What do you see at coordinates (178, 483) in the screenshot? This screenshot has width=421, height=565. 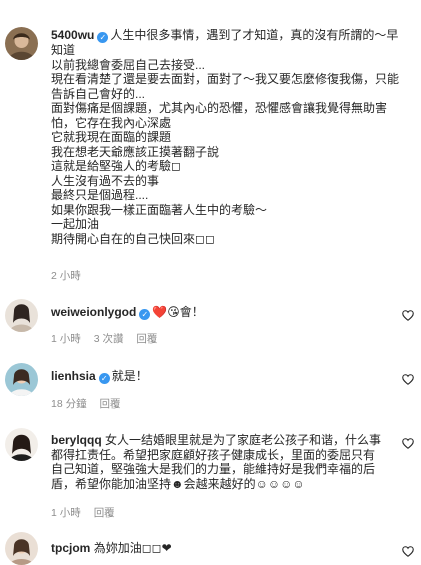 I see `comment-text-line: 盾，希望你能加油坚持☻会越来越好的☺☺☺☺` at bounding box center [178, 483].